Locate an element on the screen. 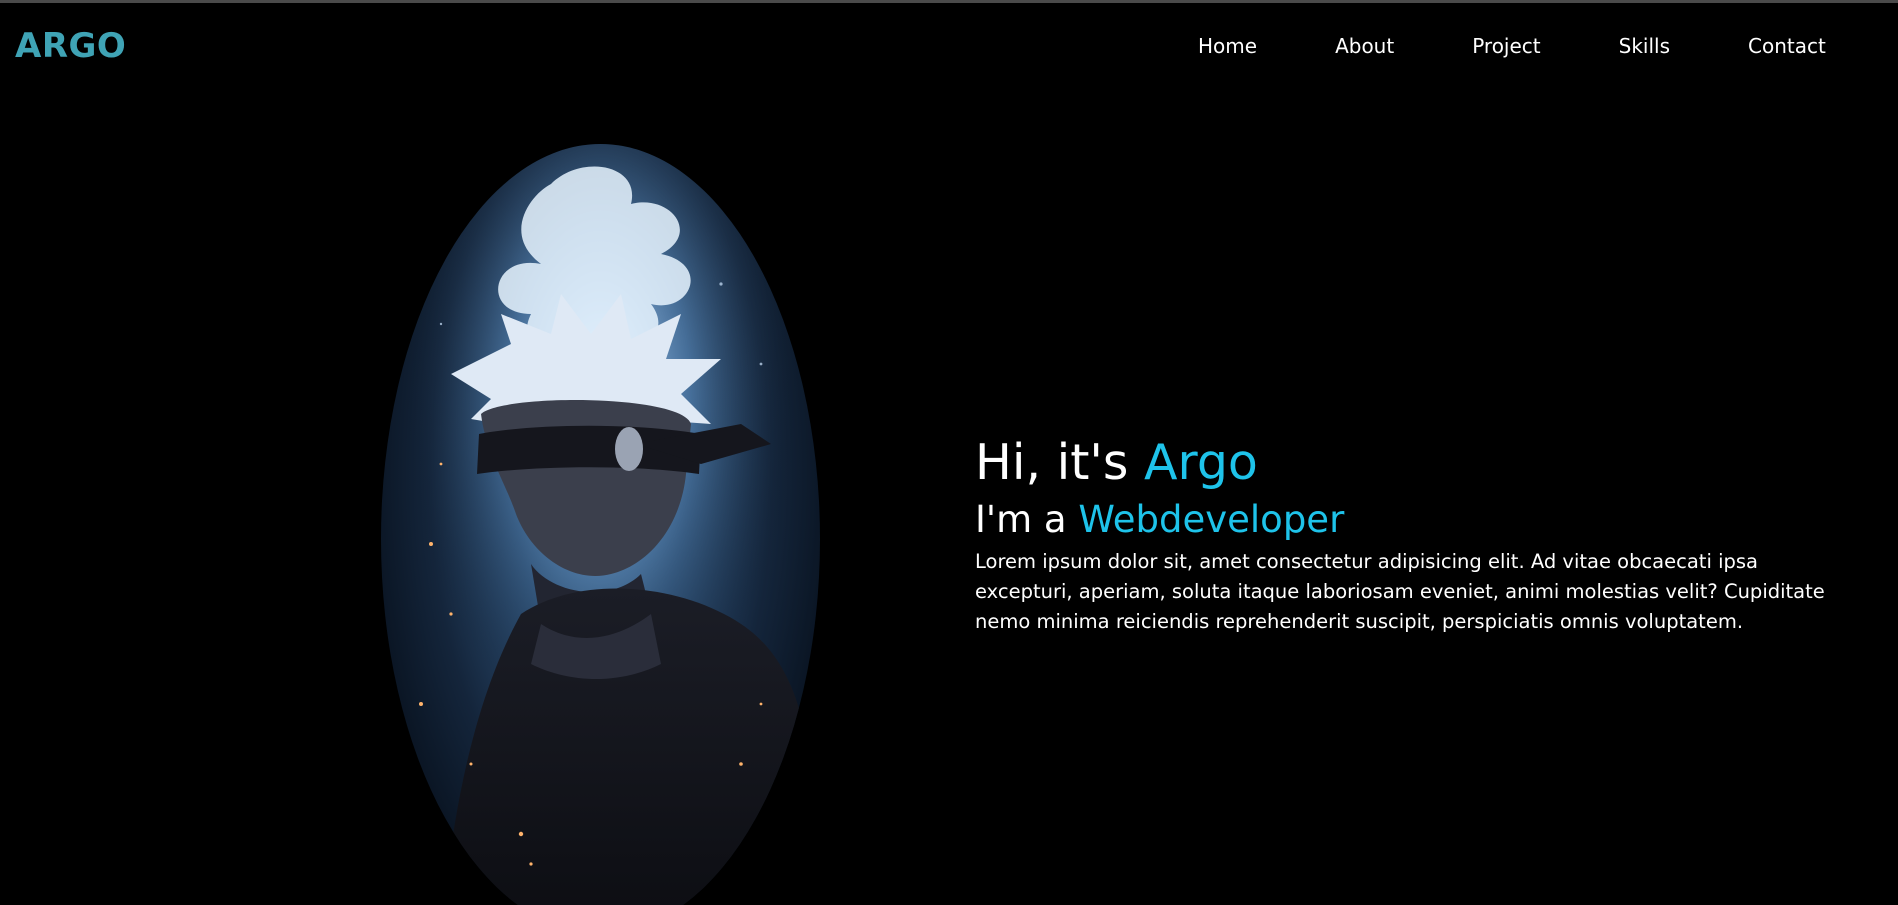 This screenshot has height=905, width=1898. hero-title: Hi, it's Argo is located at coordinates (1405, 463).